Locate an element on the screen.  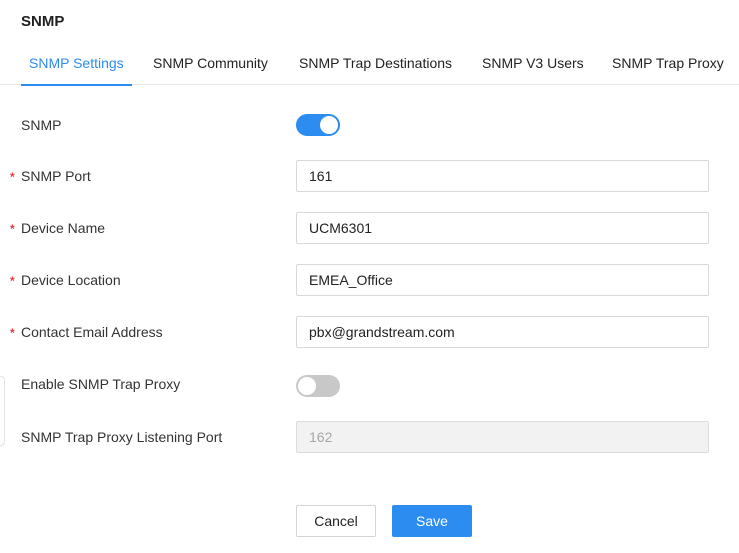
device-location-input is located at coordinates (502, 280).